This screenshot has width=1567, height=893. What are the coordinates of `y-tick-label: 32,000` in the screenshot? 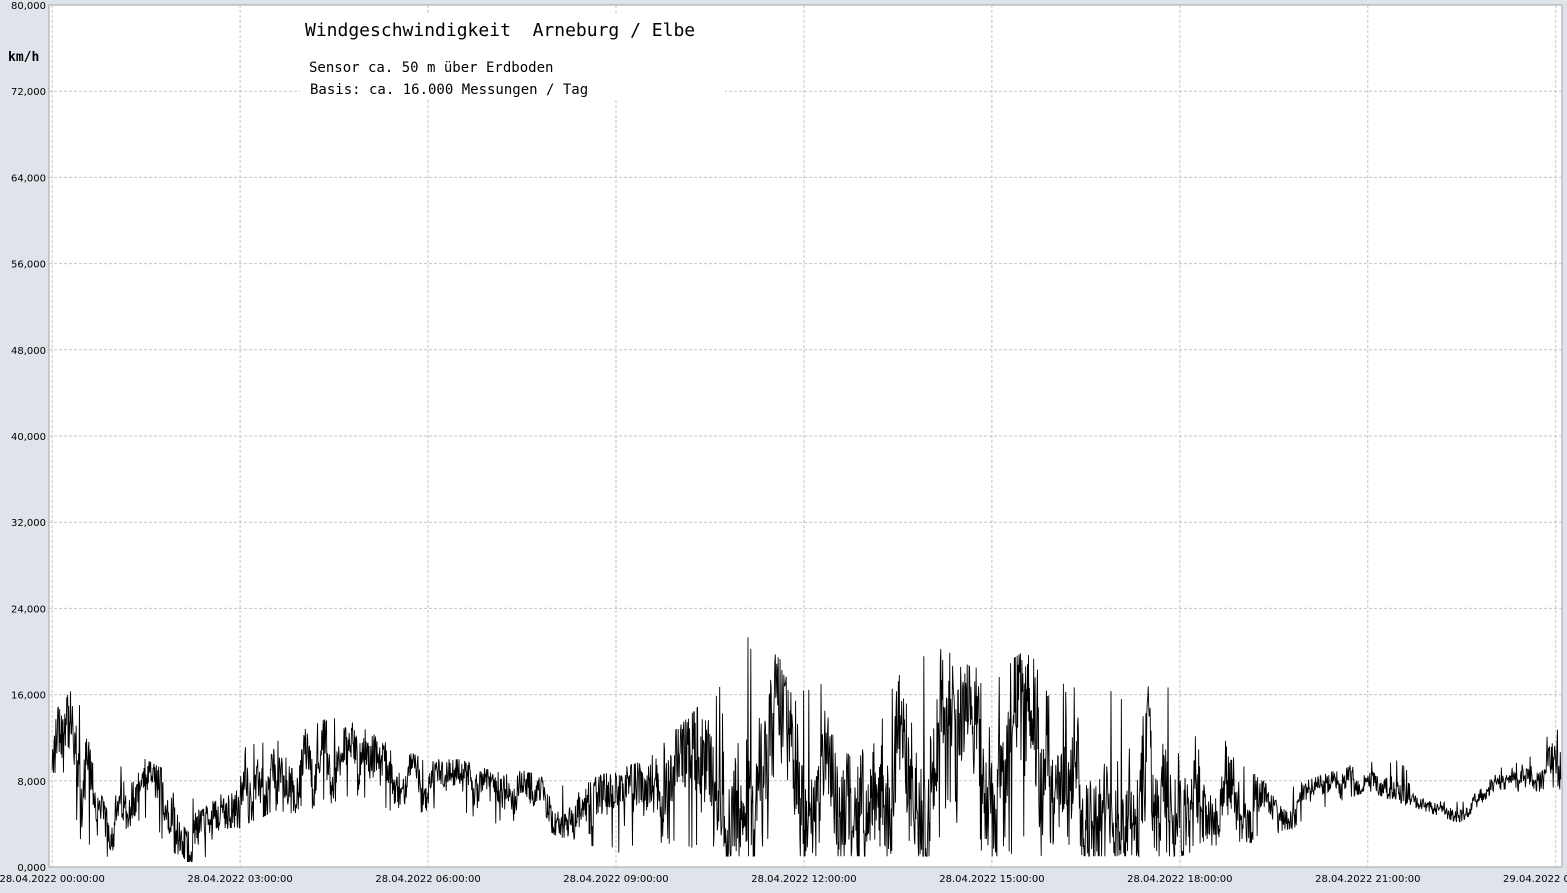 It's located at (28, 523).